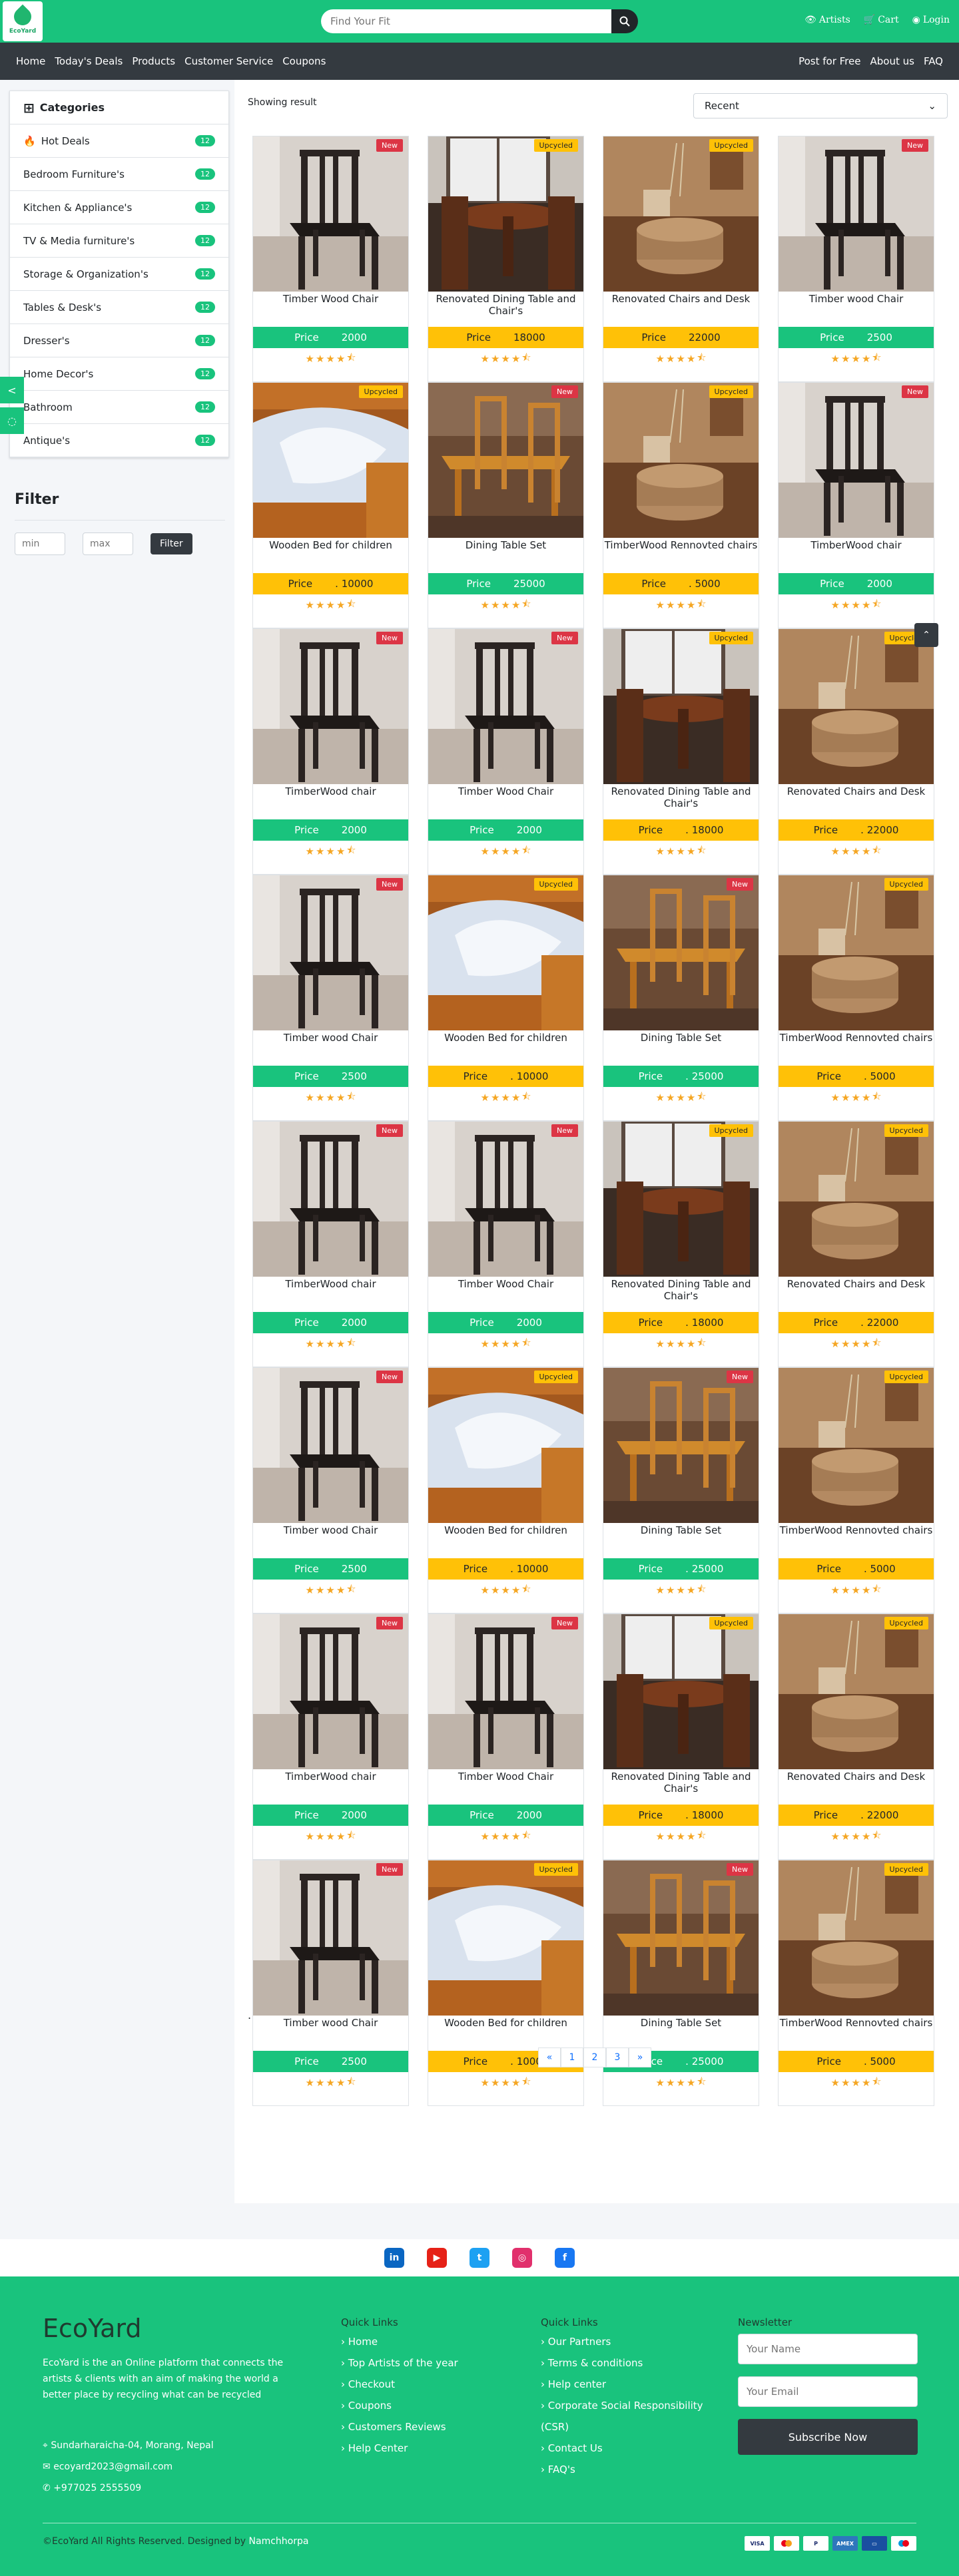  Describe the element at coordinates (827, 20) in the screenshot. I see `artists-link: 👁 Artists` at that location.